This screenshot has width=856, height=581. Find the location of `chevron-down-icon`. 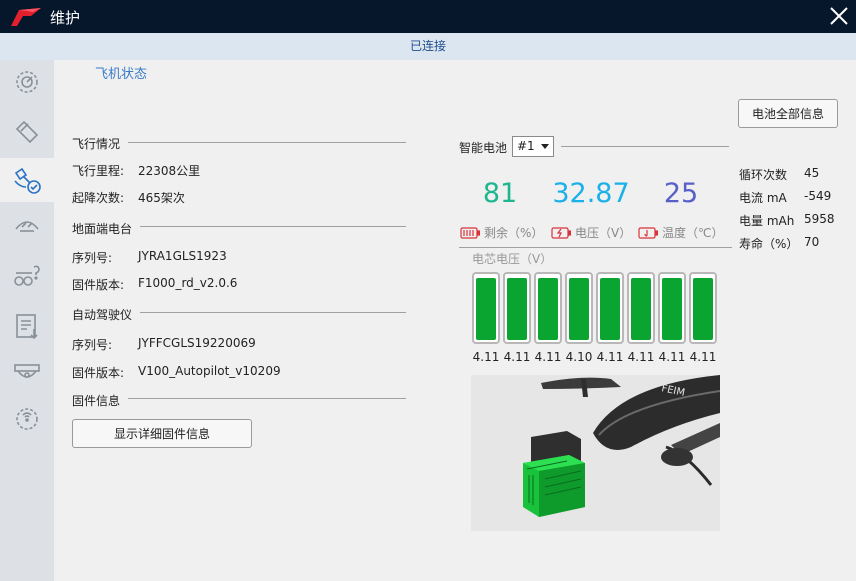

chevron-down-icon is located at coordinates (545, 146).